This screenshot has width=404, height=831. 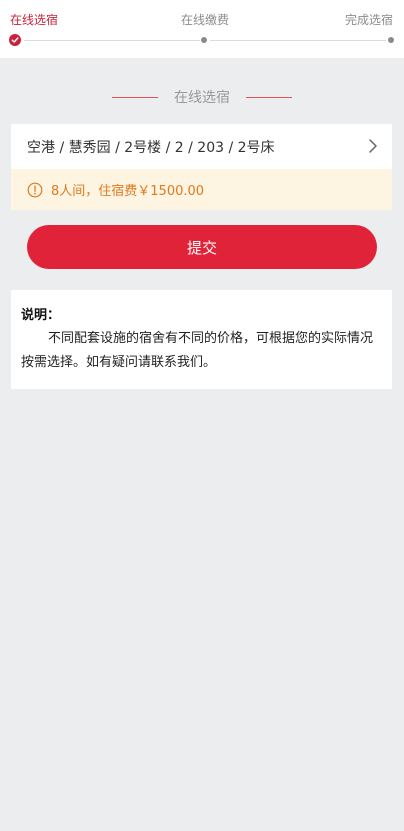 I want to click on description-heading: 说明：, so click(x=41, y=315).